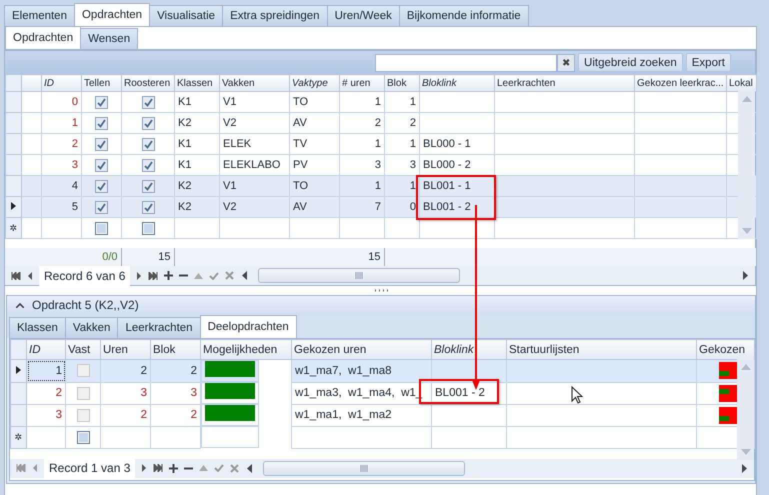 The image size is (769, 495). I want to click on toolbar-button: Uitgebreid zoeken, so click(630, 62).